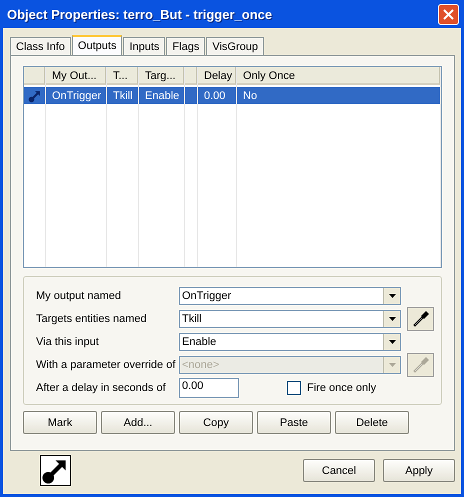 Image resolution: width=464 pixels, height=497 pixels. What do you see at coordinates (92, 319) in the screenshot?
I see `field-label: Targets entities named` at bounding box center [92, 319].